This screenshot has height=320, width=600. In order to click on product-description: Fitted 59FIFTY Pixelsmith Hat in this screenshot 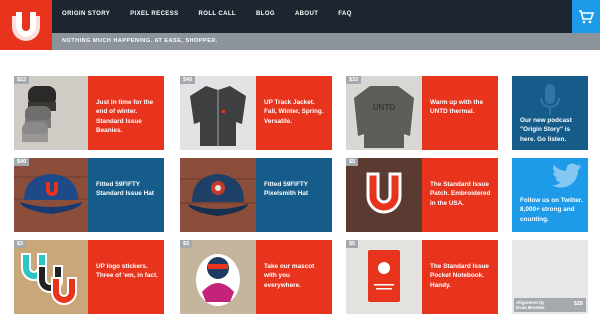, I will do `click(294, 195)`.